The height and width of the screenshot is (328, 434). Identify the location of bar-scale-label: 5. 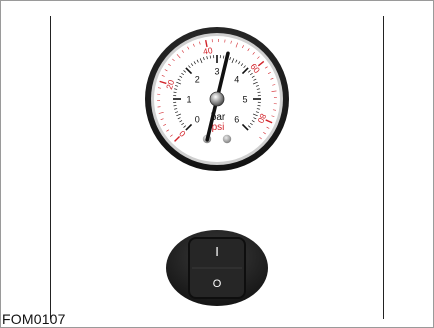
(244, 100).